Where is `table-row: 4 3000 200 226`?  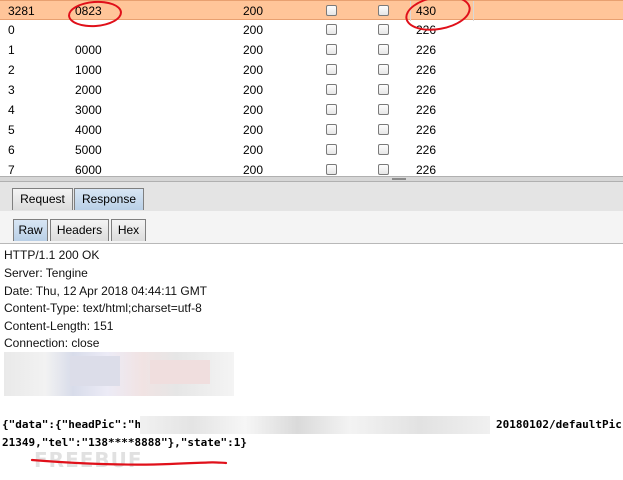 table-row: 4 3000 200 226 is located at coordinates (311, 110).